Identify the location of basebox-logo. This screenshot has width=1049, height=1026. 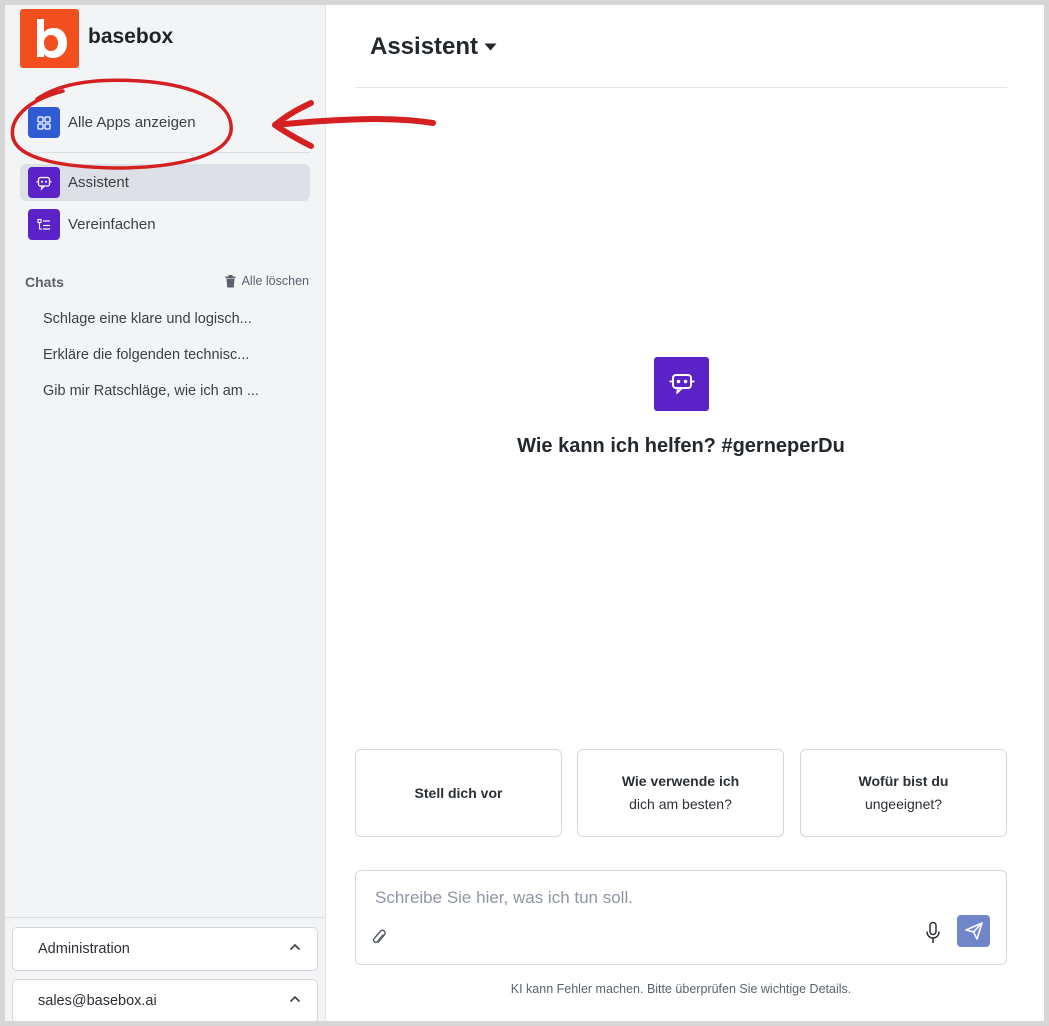
(49, 38).